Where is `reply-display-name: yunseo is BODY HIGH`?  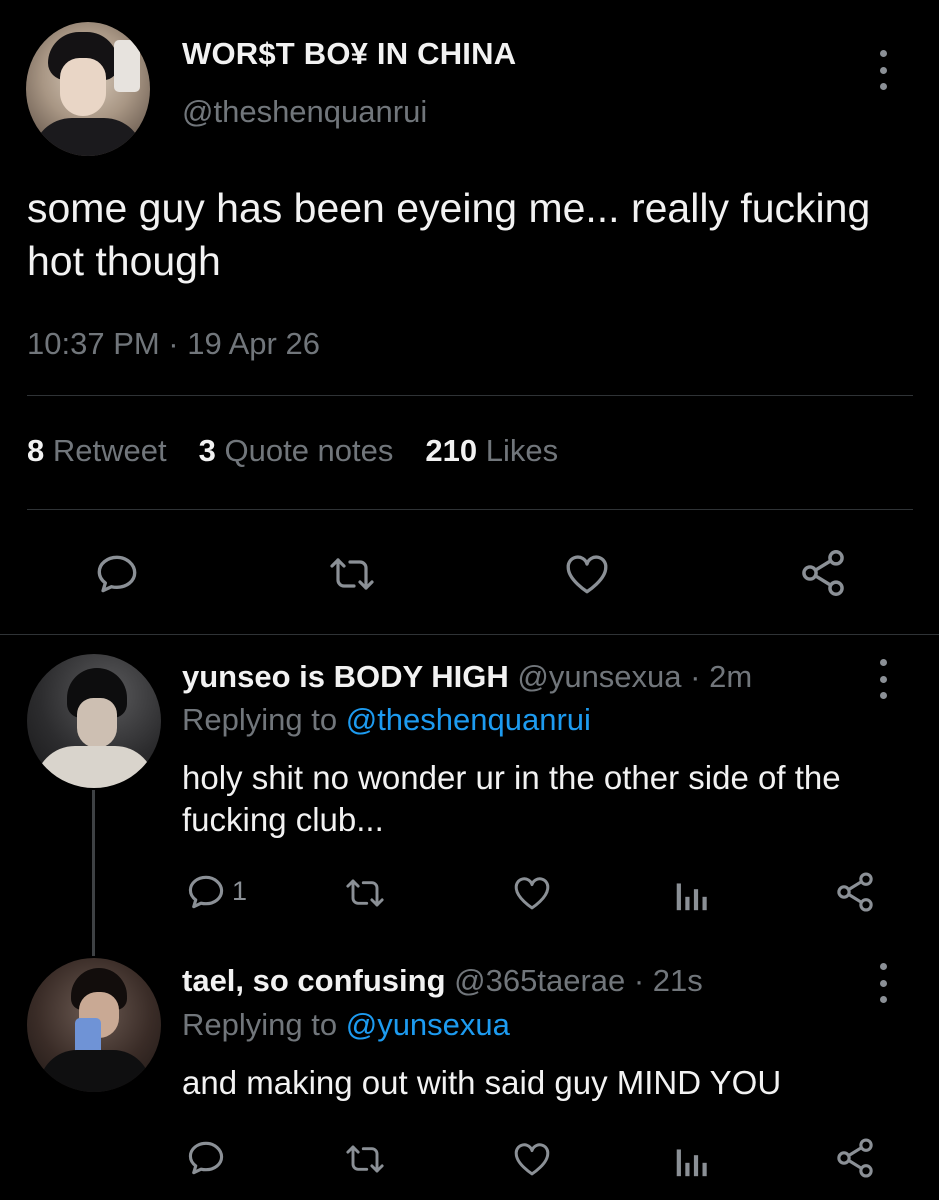
reply-display-name: yunseo is BODY HIGH is located at coordinates (345, 676).